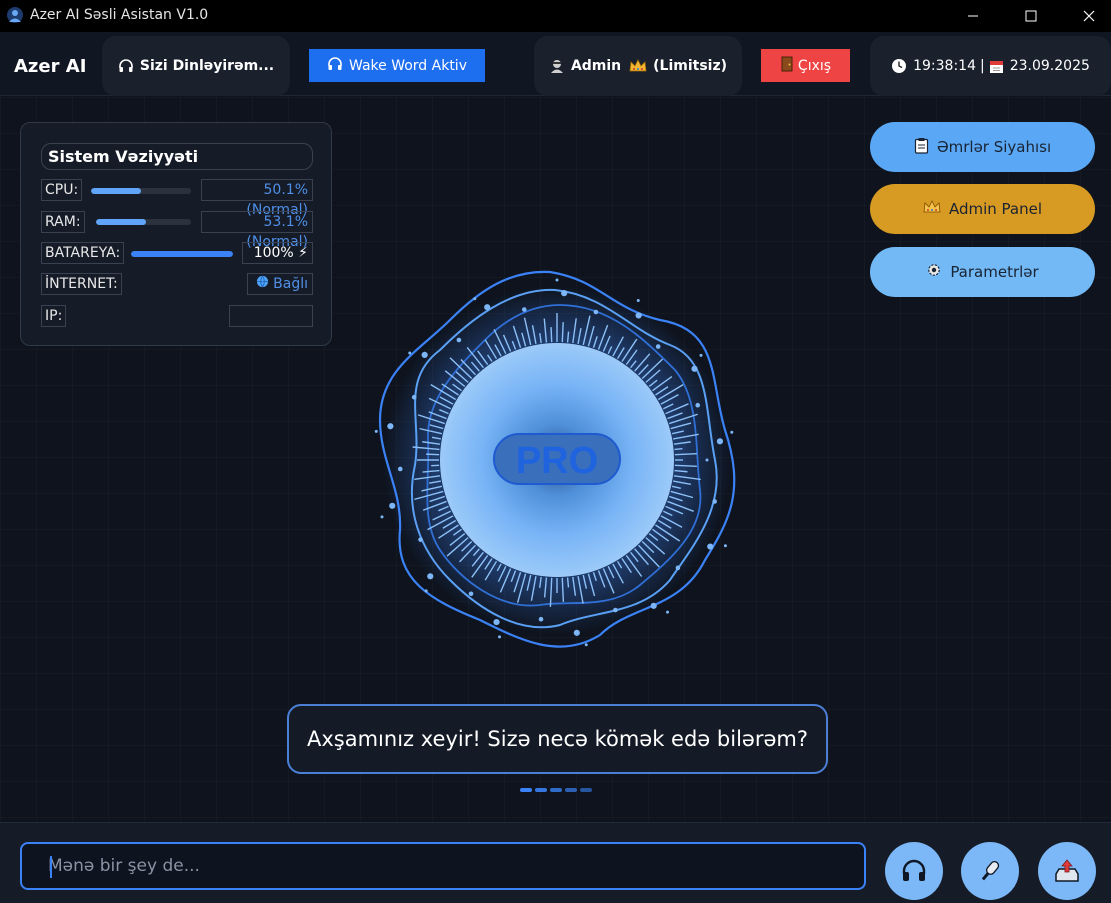  I want to click on wake-word-label: Wake Word Aktiv, so click(408, 65).